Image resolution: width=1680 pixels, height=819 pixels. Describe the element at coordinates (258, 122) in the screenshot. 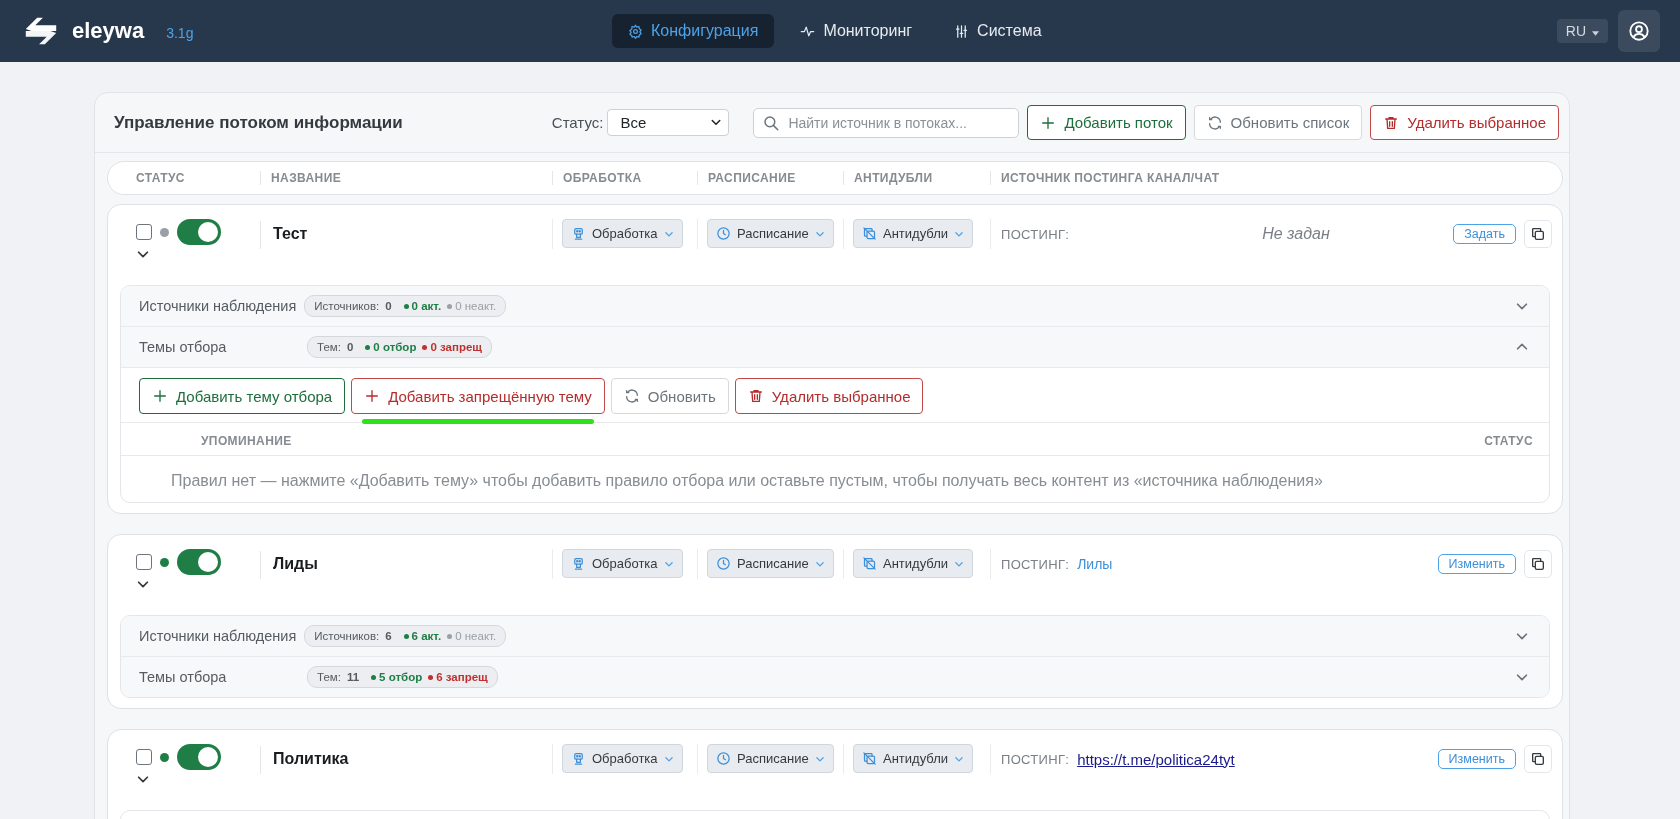

I see `panel-title: Управление потоком информации` at that location.